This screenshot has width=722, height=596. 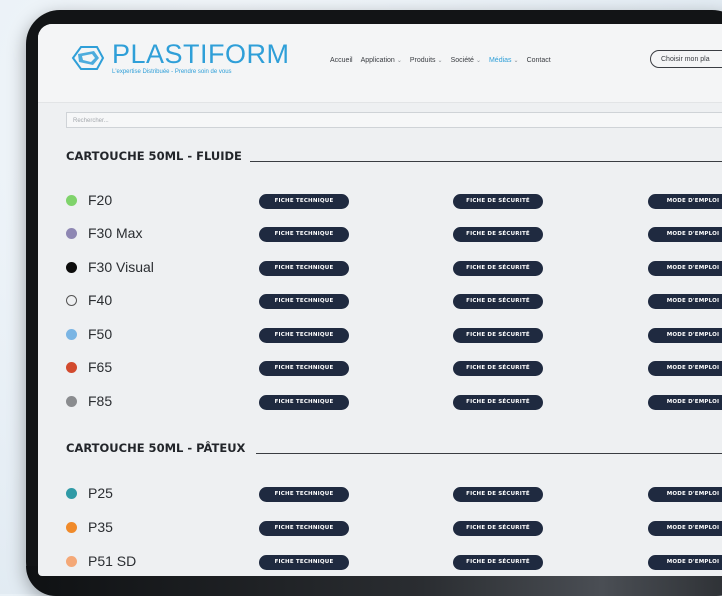 What do you see at coordinates (686, 59) in the screenshot?
I see `choose-plan-button: Choisir mon pla` at bounding box center [686, 59].